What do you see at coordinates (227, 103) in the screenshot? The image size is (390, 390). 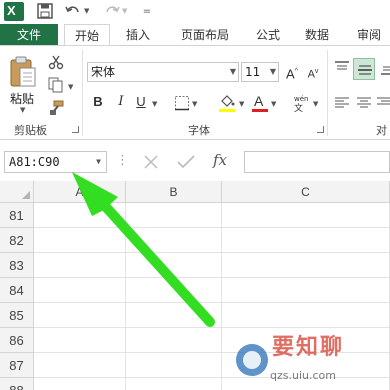 I see `fill-color-icon` at bounding box center [227, 103].